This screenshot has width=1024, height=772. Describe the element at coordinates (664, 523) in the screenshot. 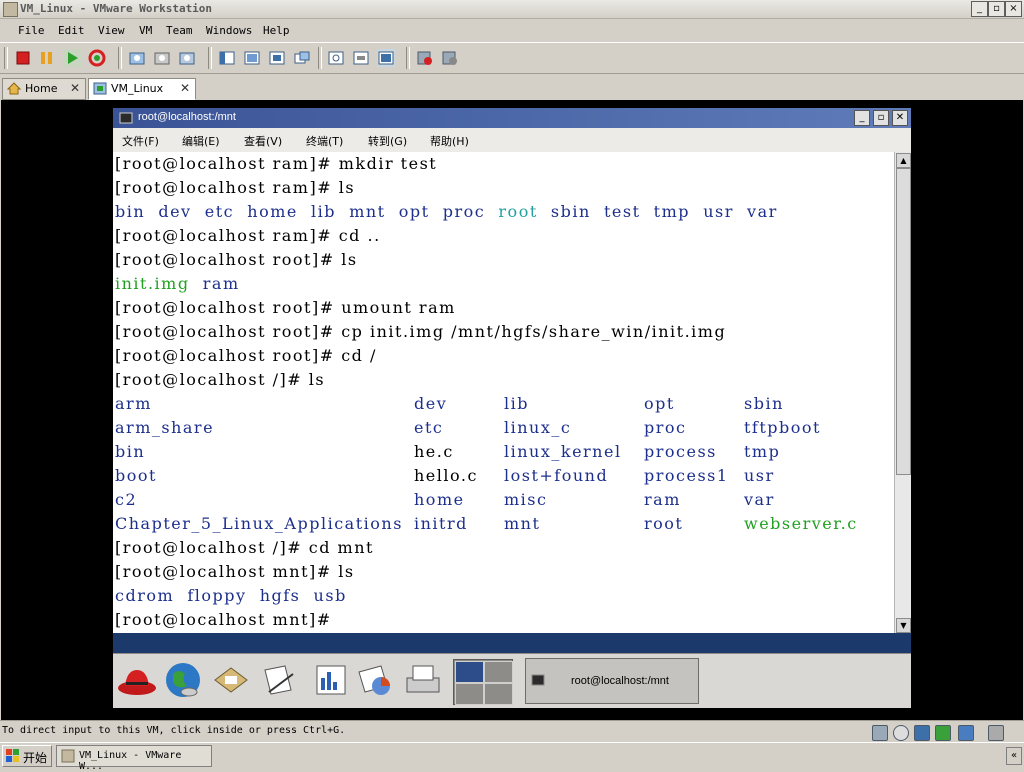

I see `ls-entry: root` at that location.